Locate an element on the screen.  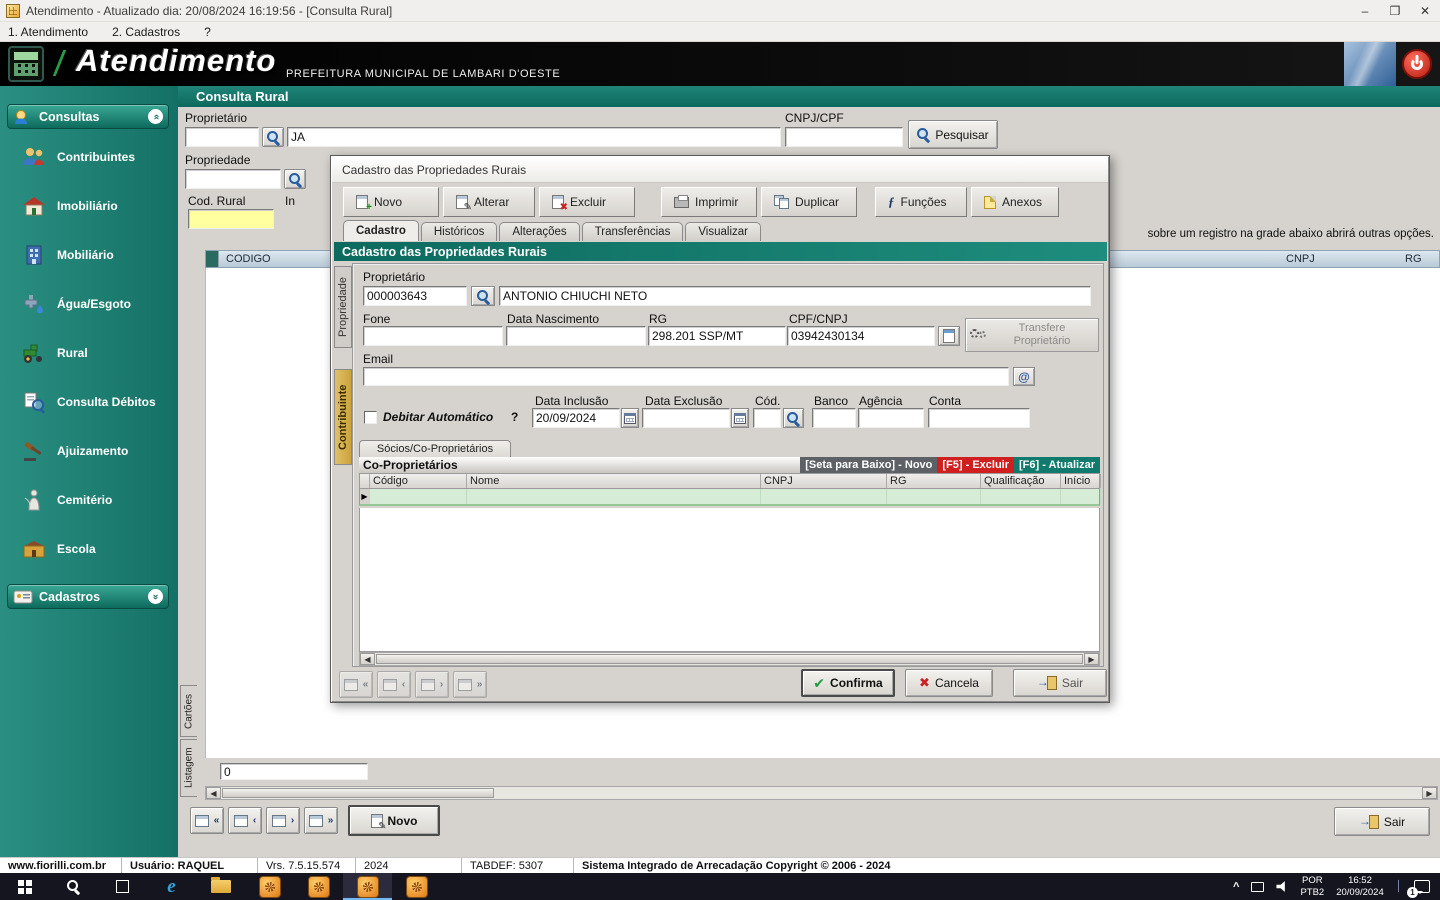
toolbar-imprimir-button: Imprimir is located at coordinates (709, 202).